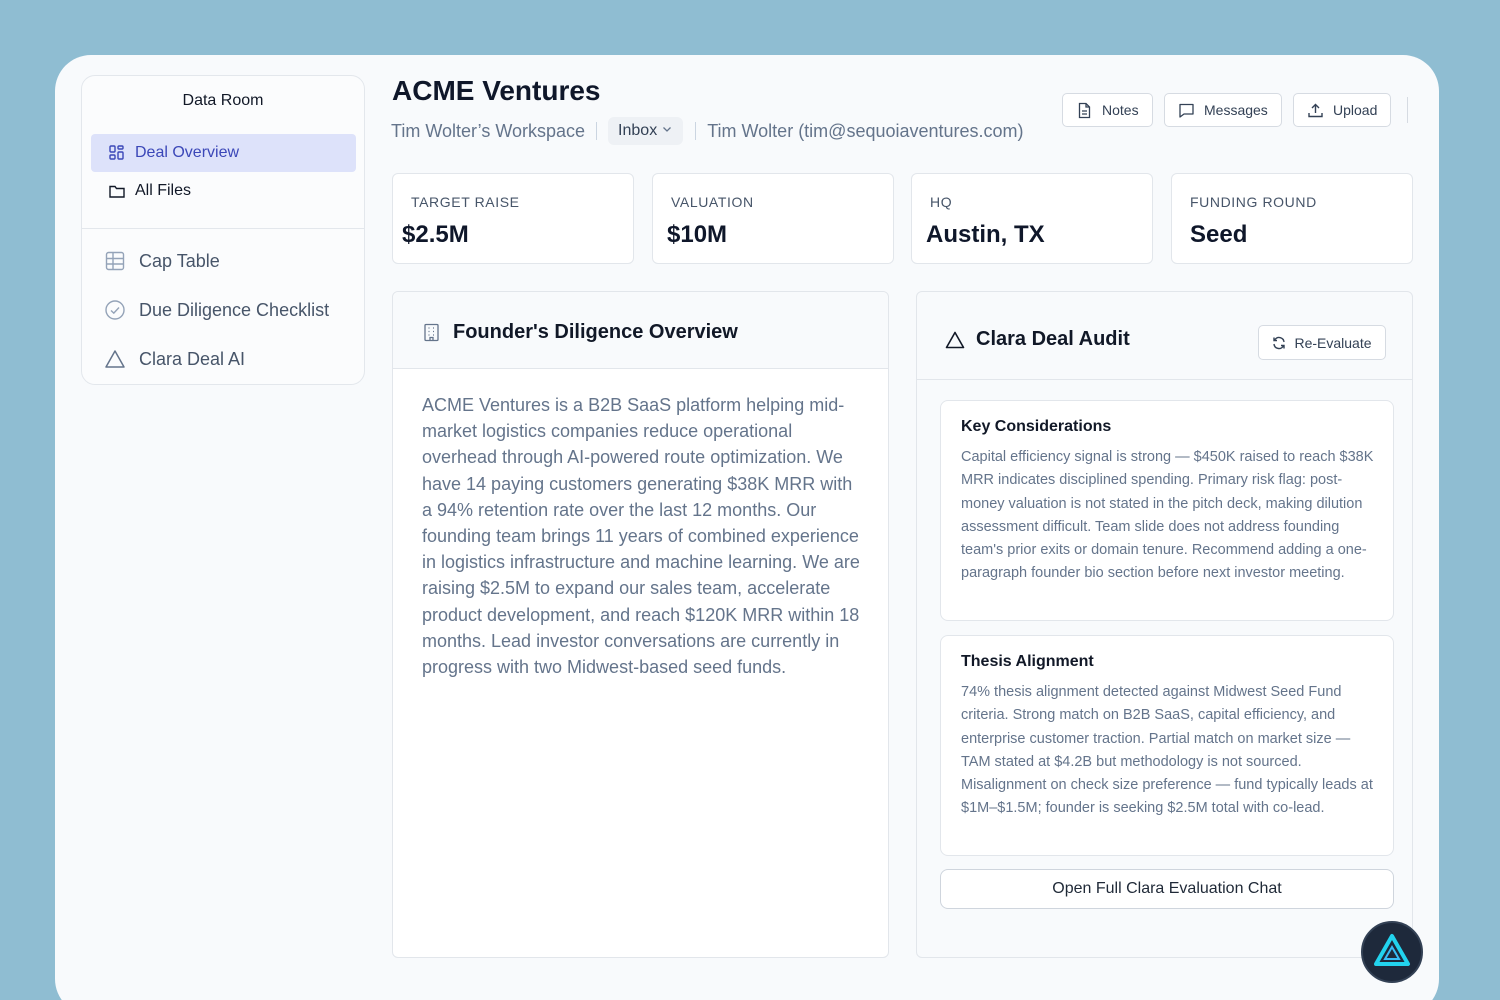 The image size is (1500, 1000). What do you see at coordinates (1236, 110) in the screenshot?
I see `messages-label: Messages` at bounding box center [1236, 110].